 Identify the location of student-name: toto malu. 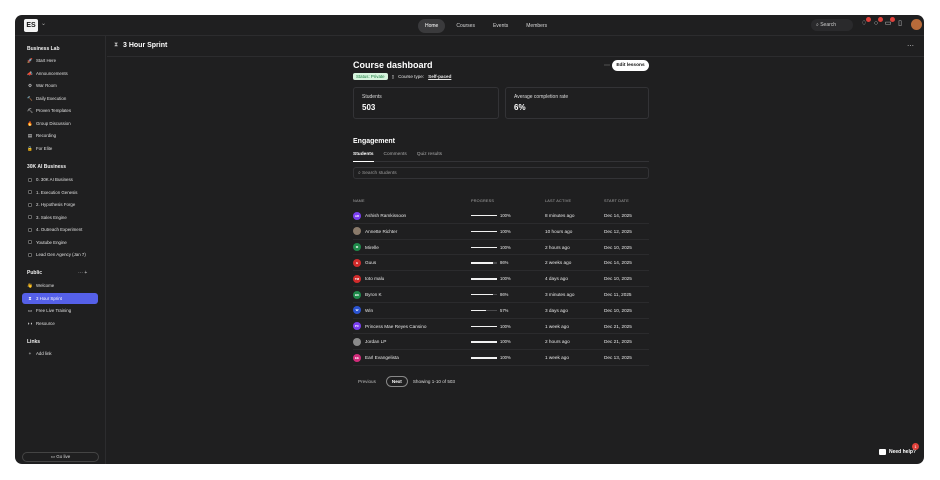
(374, 278).